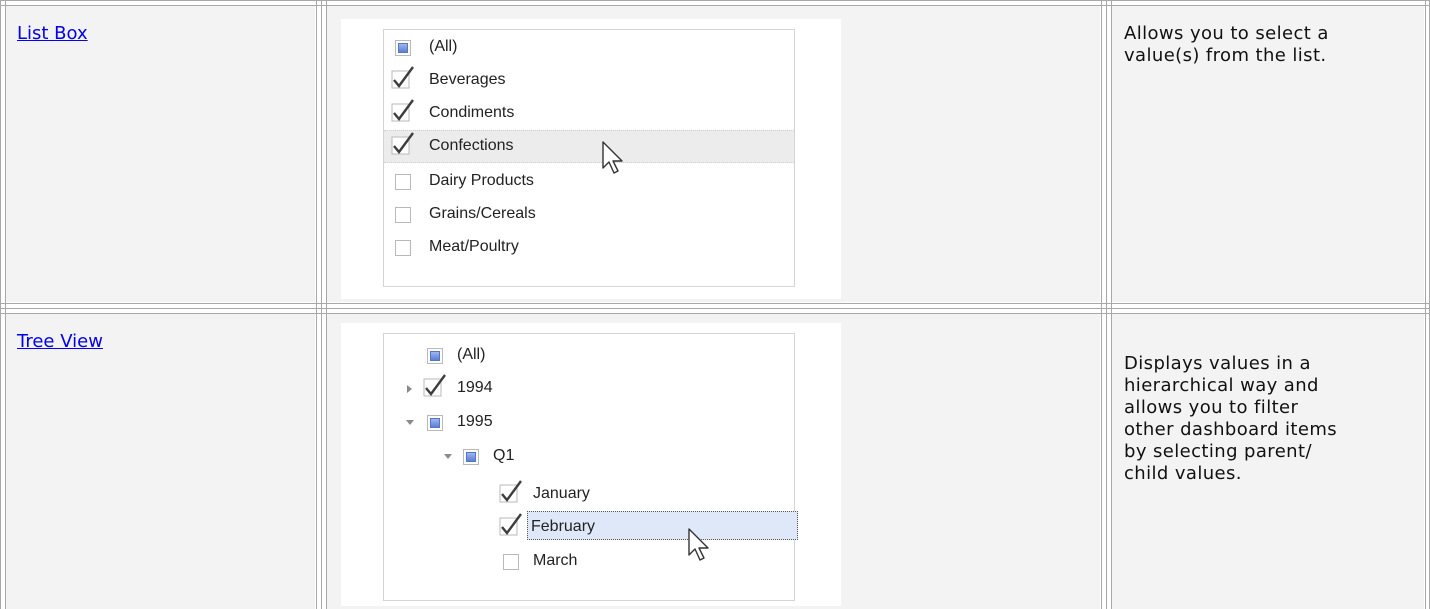  I want to click on description-line: allows you to filter, so click(1211, 407).